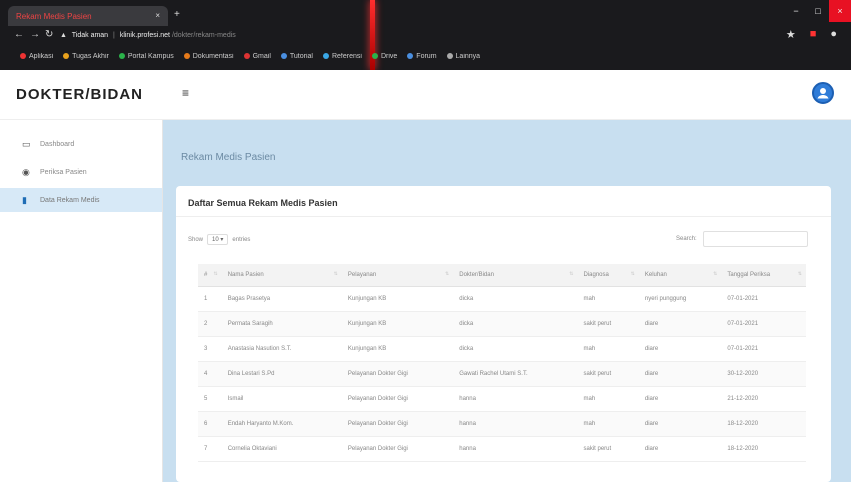 The image size is (851, 482). What do you see at coordinates (515, 275) in the screenshot?
I see `column-header: Dokter/Bidan ⇅` at bounding box center [515, 275].